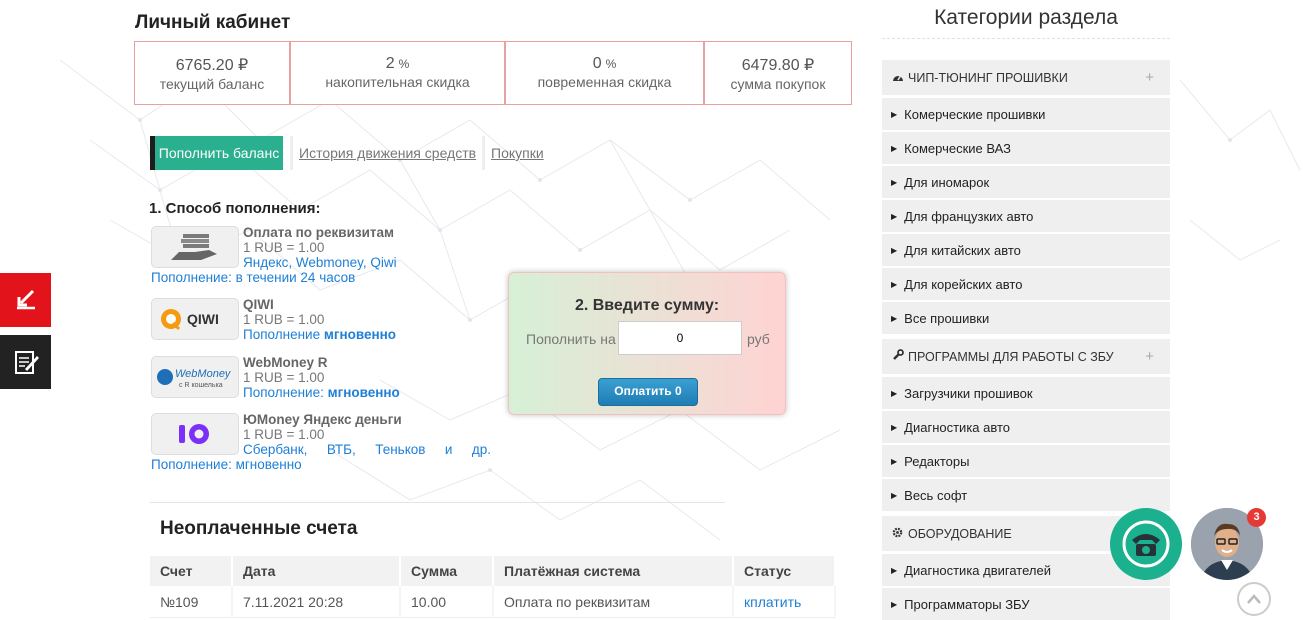  I want to click on tab-top-up-balance: Пополнить баланс, so click(216, 153).